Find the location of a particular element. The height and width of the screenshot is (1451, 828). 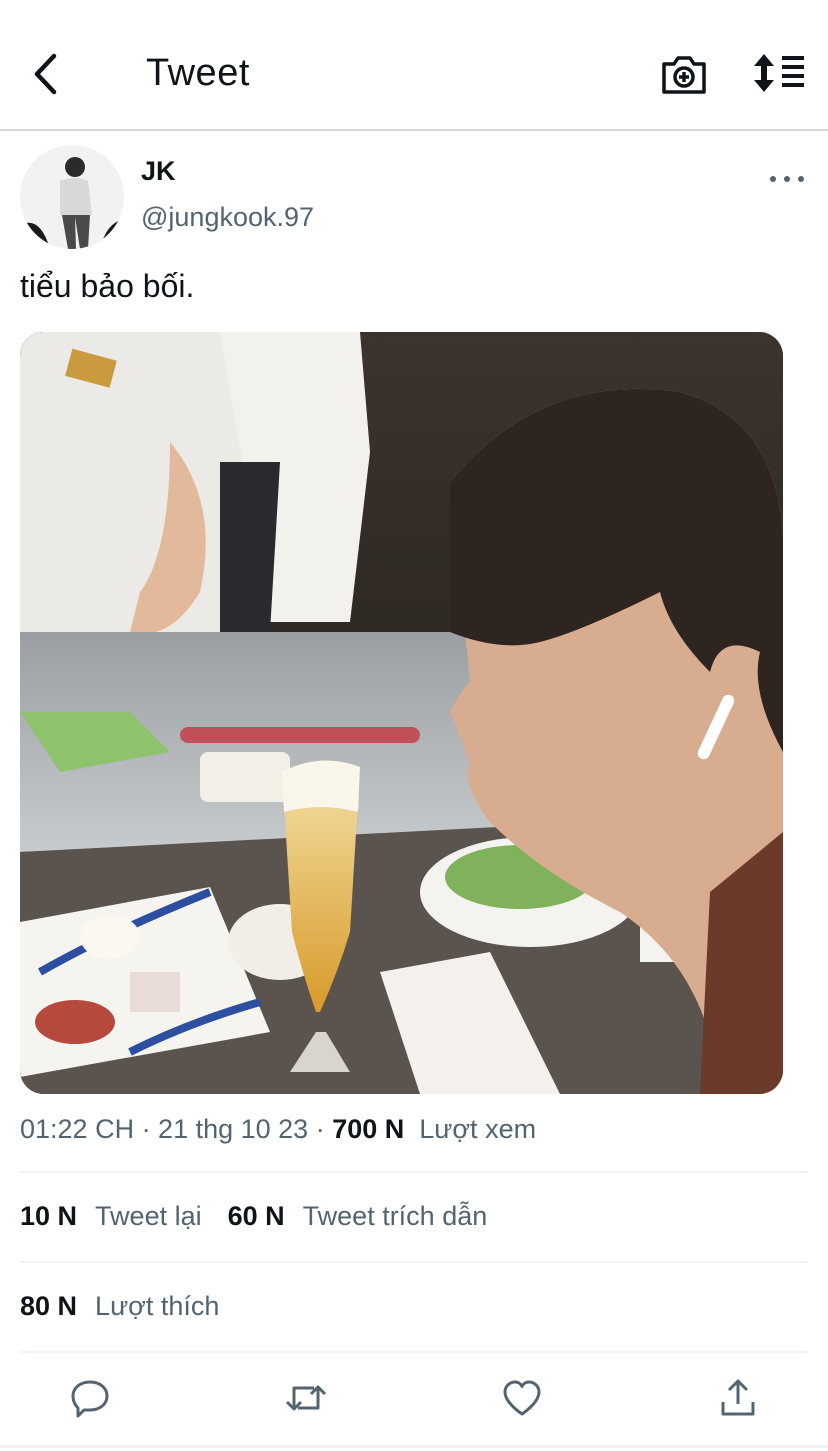

camera-plus-icon is located at coordinates (684, 75).